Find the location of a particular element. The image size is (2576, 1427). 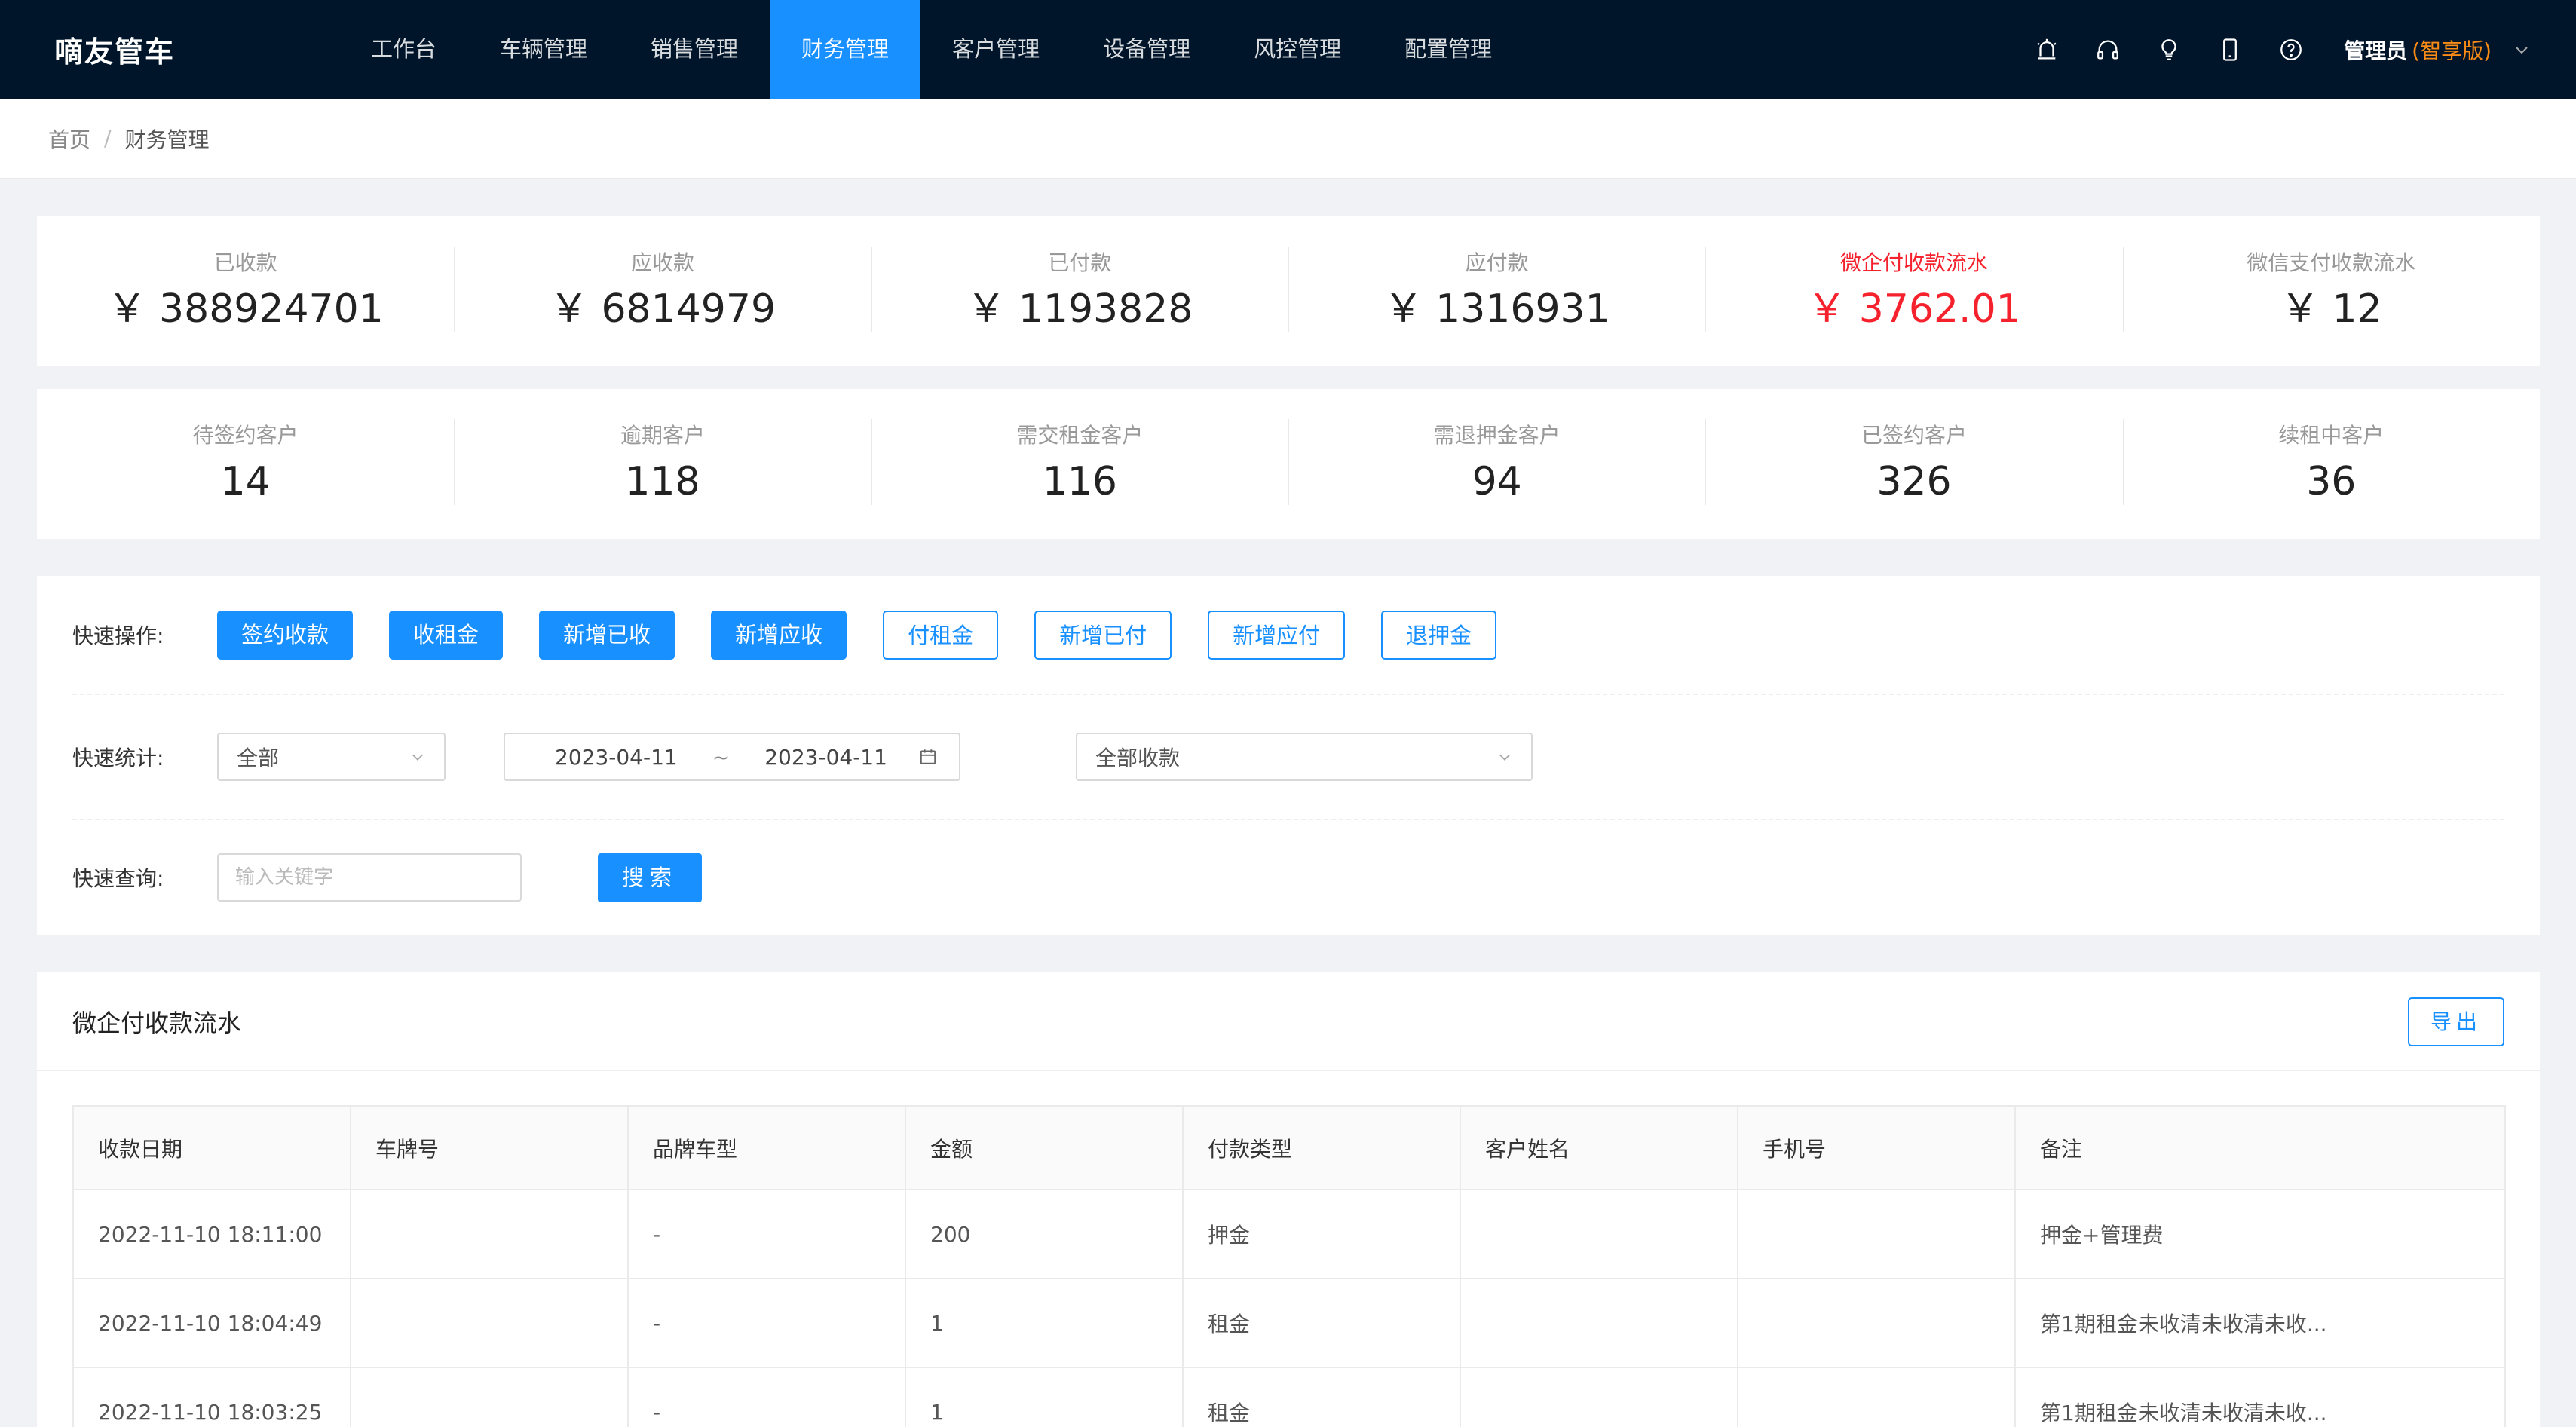

nav-item-config: 配置管理 is located at coordinates (1448, 50).